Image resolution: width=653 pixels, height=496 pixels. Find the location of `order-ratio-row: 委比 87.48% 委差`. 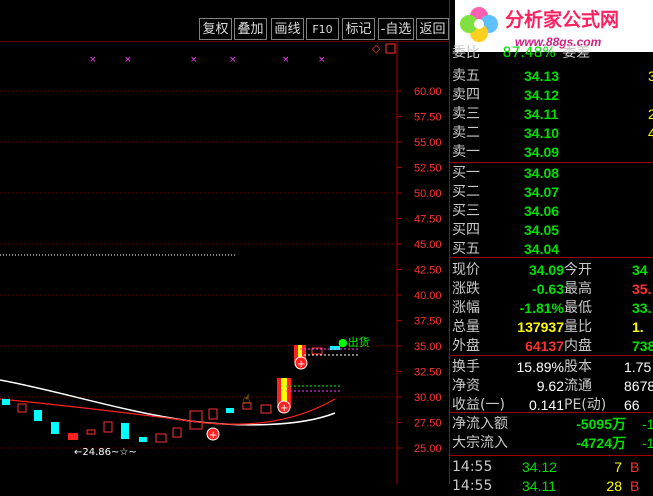

order-ratio-row: 委比 87.48% 委差 is located at coordinates (521, 53).